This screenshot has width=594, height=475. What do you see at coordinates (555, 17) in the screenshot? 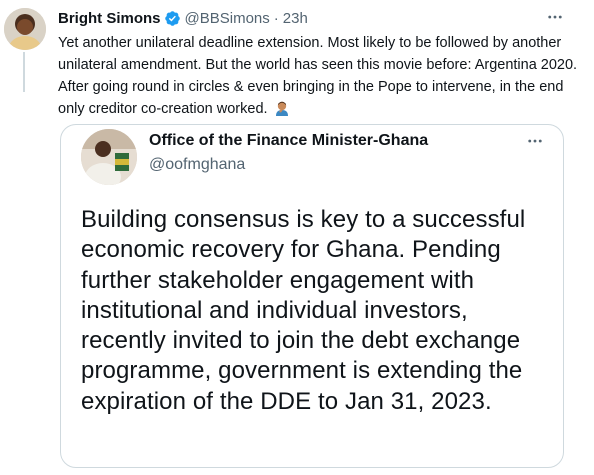
I see `more-options-icon` at bounding box center [555, 17].